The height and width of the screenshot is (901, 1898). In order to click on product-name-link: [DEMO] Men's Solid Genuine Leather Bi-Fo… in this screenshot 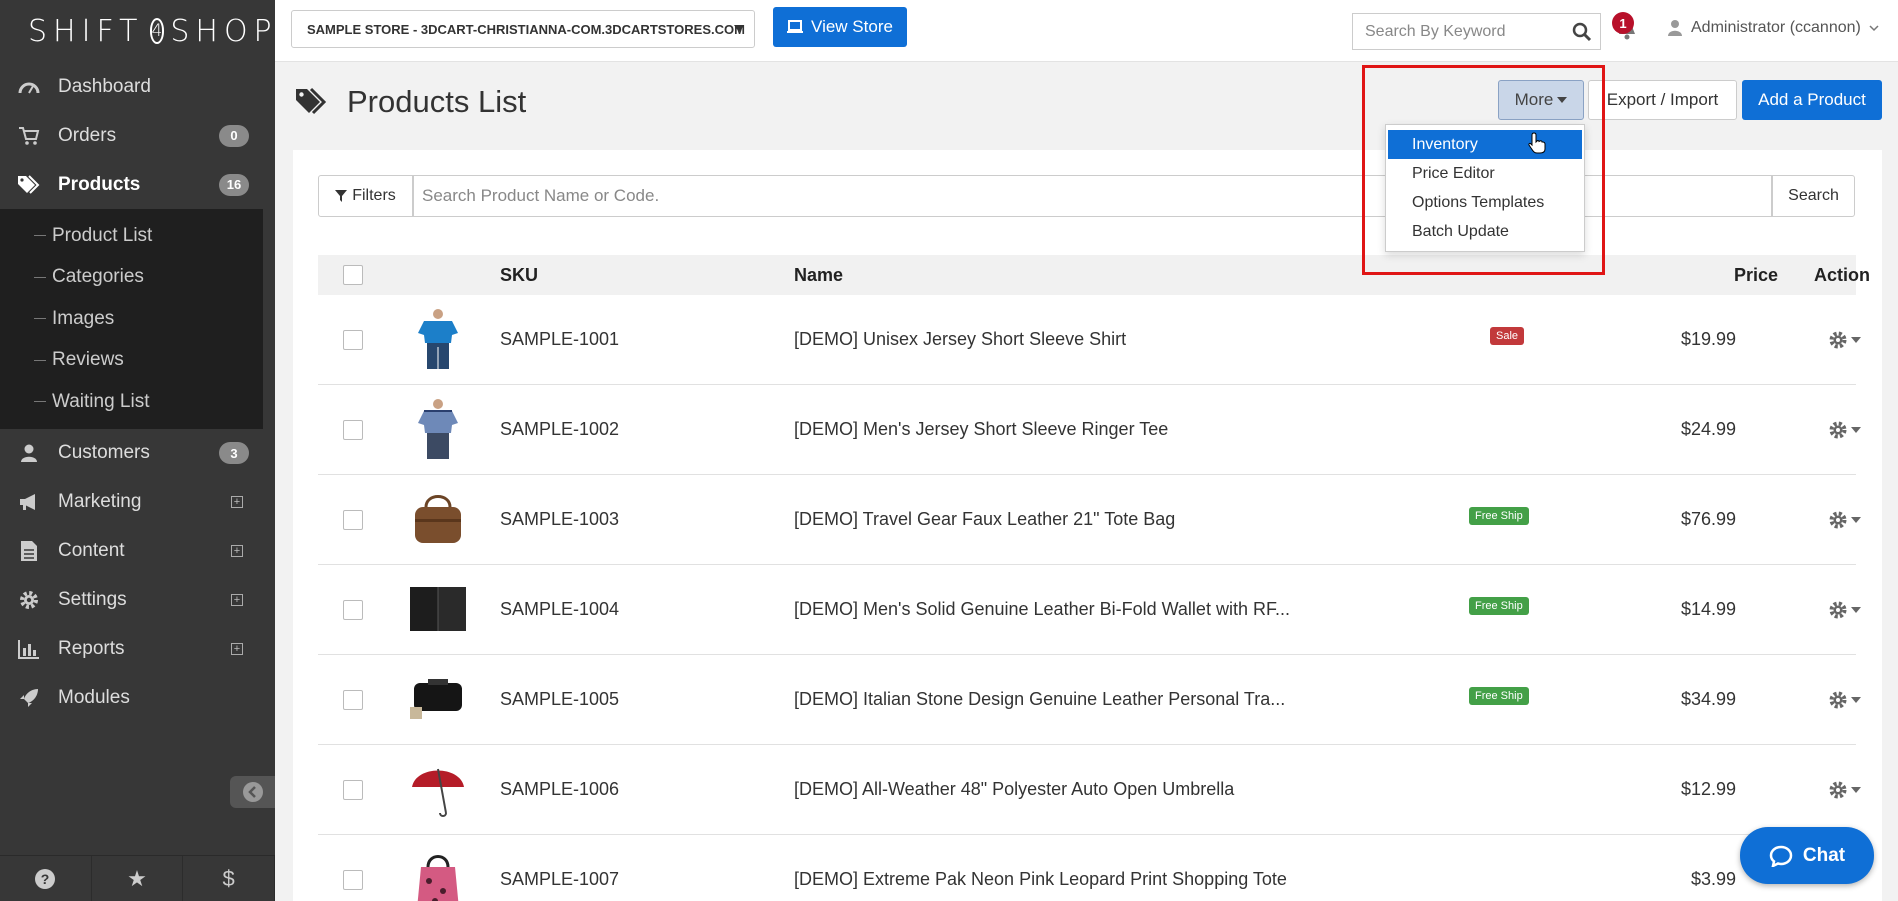, I will do `click(1042, 609)`.